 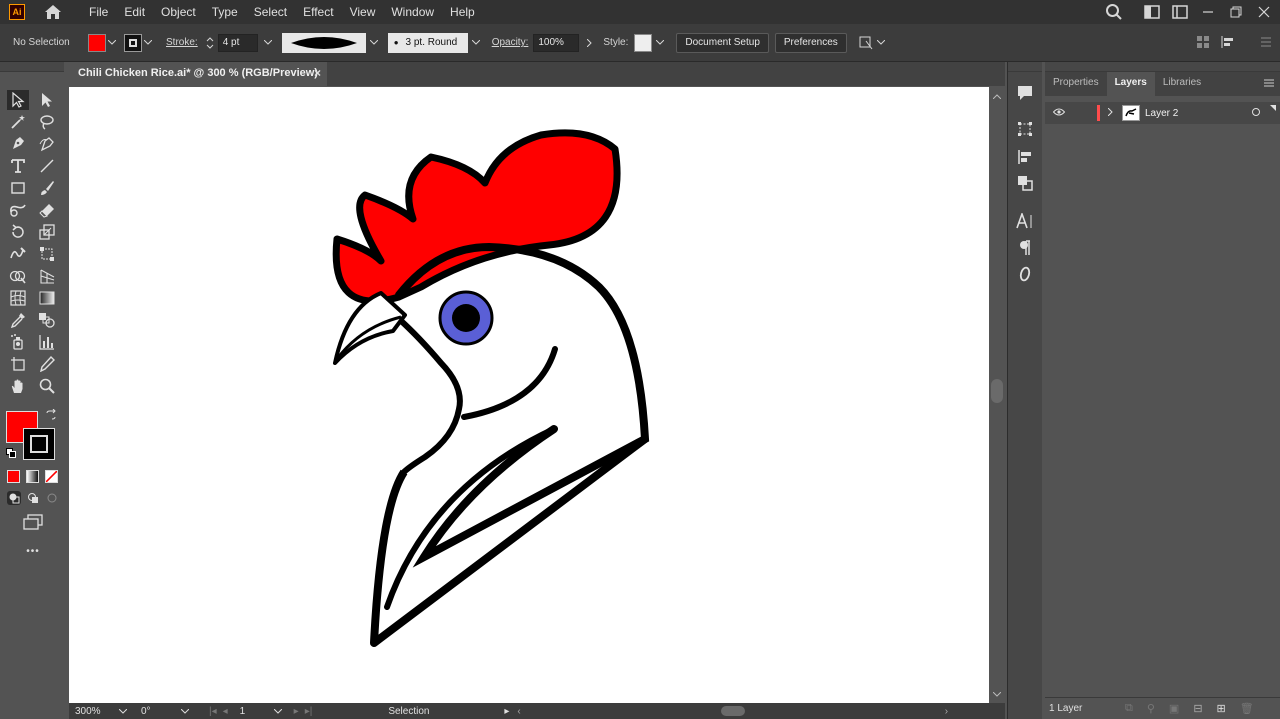 I want to click on artboard-number: 1, so click(x=257, y=711).